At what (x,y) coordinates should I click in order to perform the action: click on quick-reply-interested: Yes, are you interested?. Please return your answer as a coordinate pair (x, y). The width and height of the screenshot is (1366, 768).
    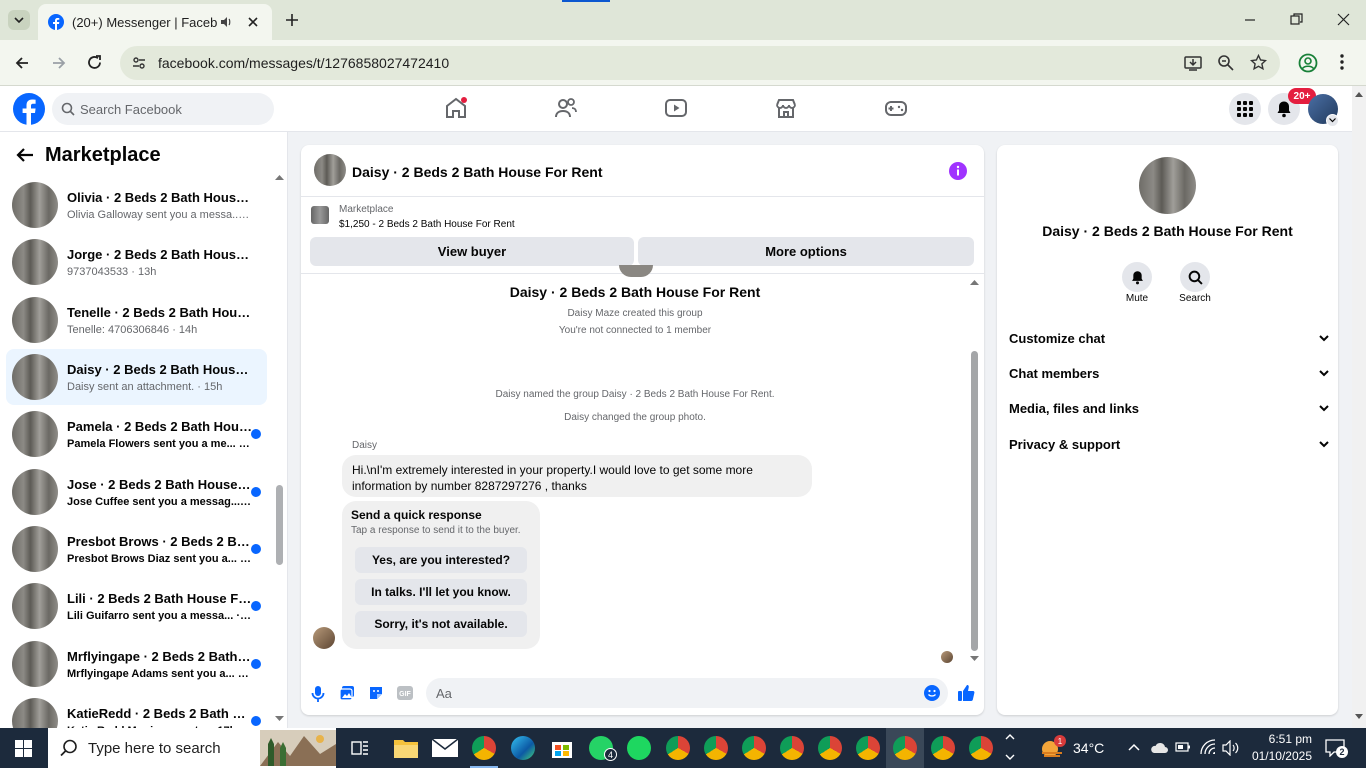
    Looking at the image, I should click on (441, 560).